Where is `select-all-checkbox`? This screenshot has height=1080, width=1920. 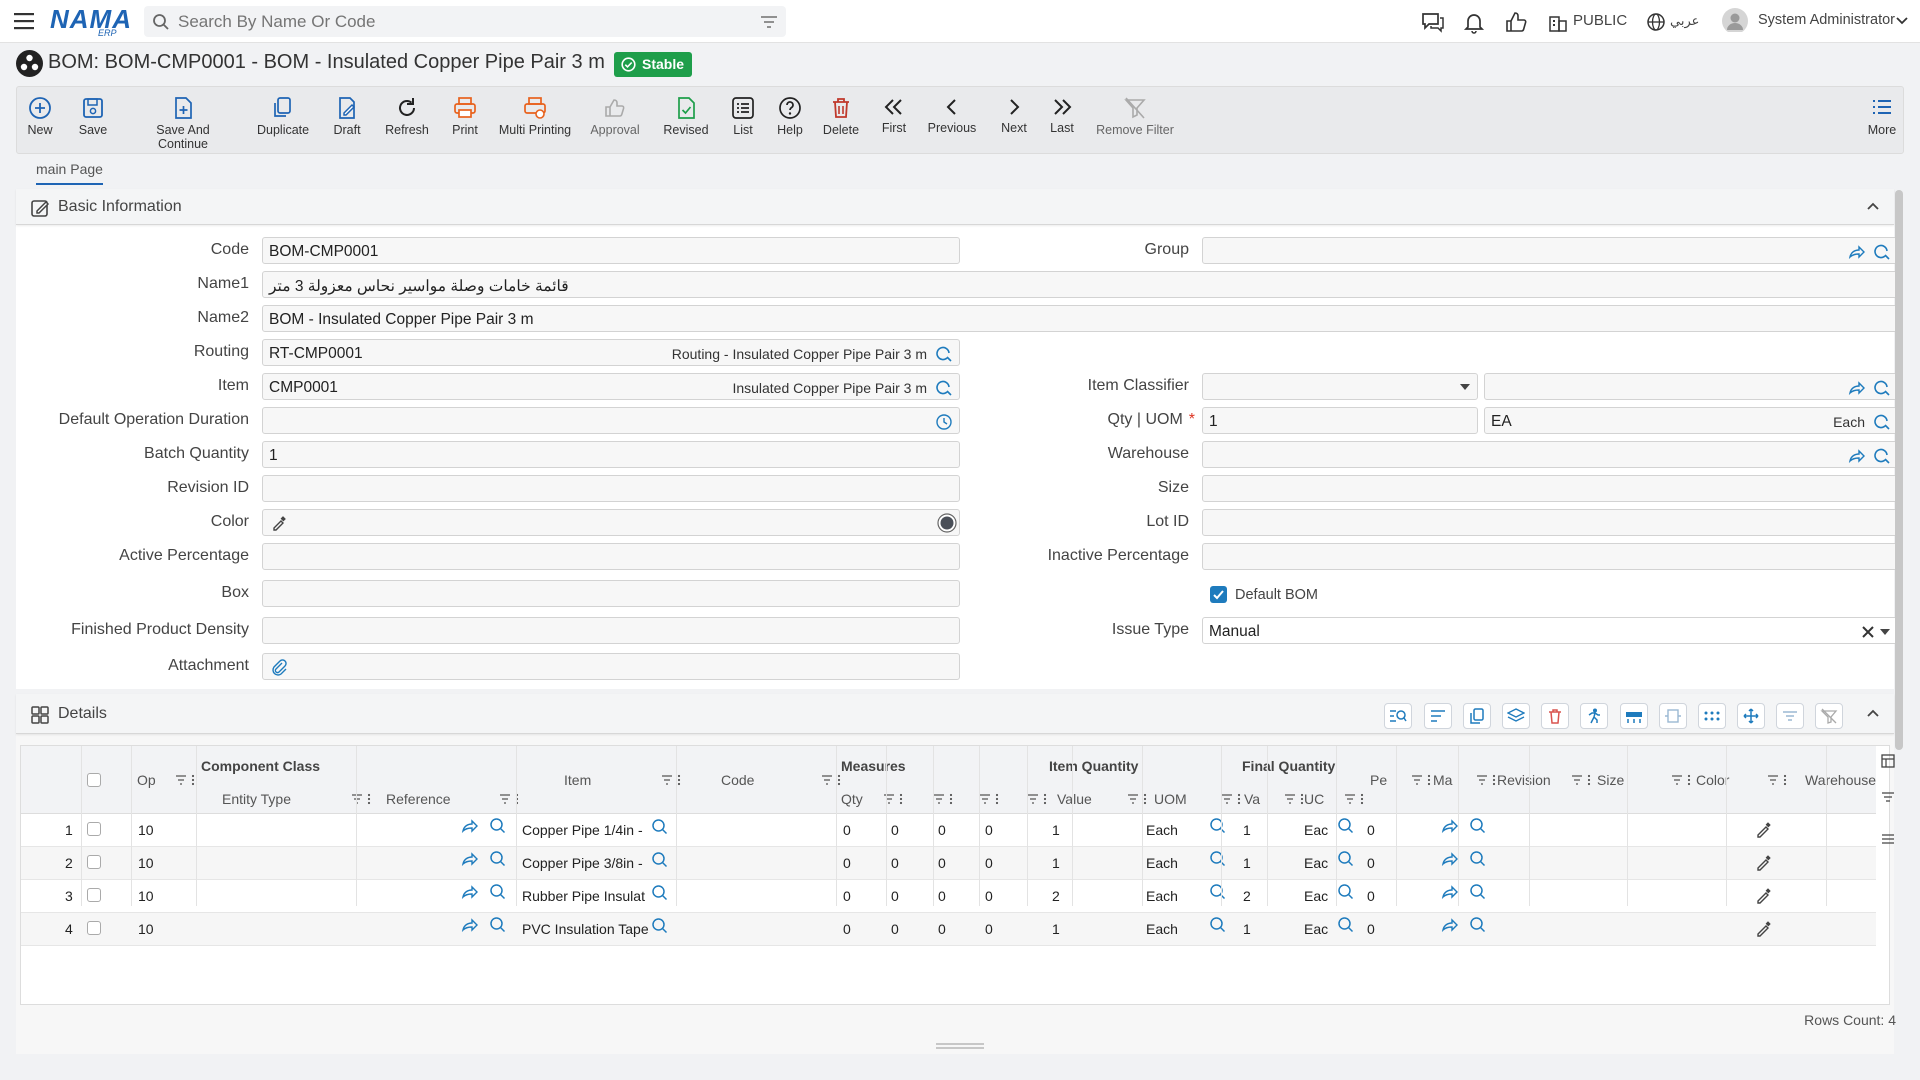
select-all-checkbox is located at coordinates (94, 780).